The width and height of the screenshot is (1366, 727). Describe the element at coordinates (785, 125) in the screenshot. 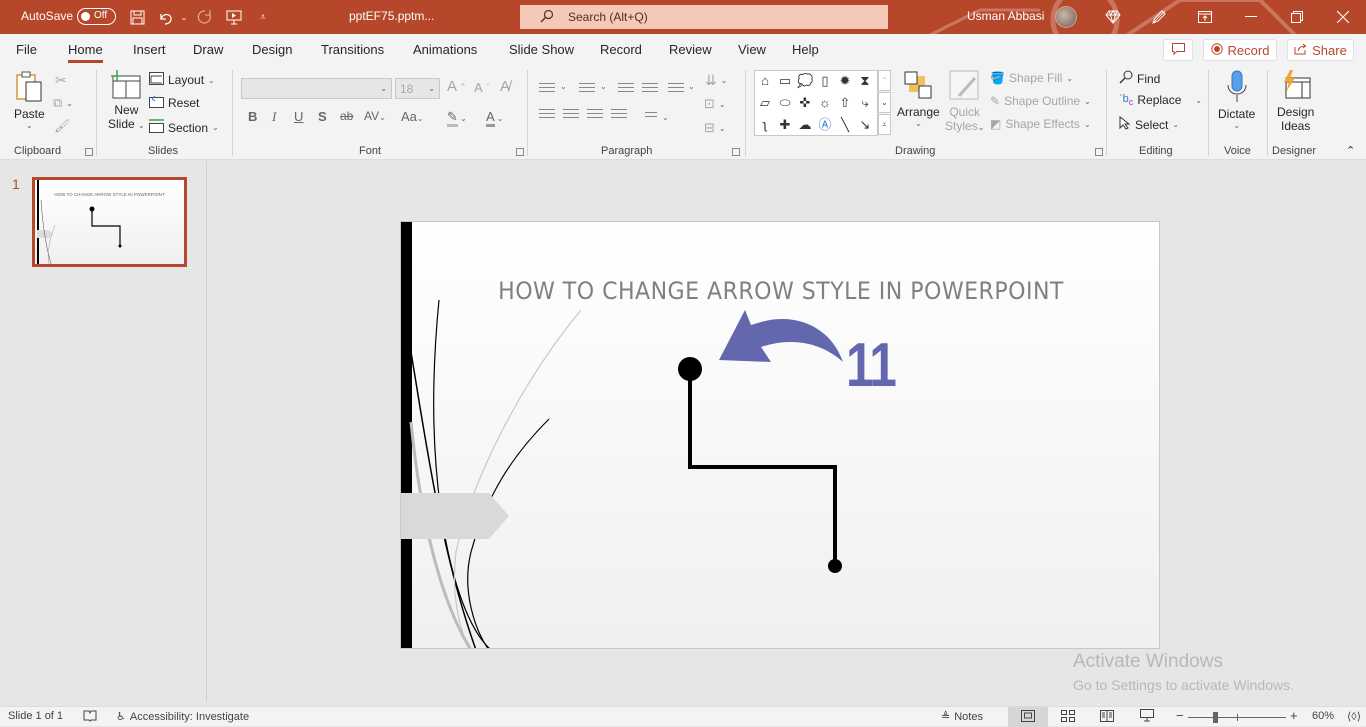

I see `shape-plus-icon: ✚` at that location.